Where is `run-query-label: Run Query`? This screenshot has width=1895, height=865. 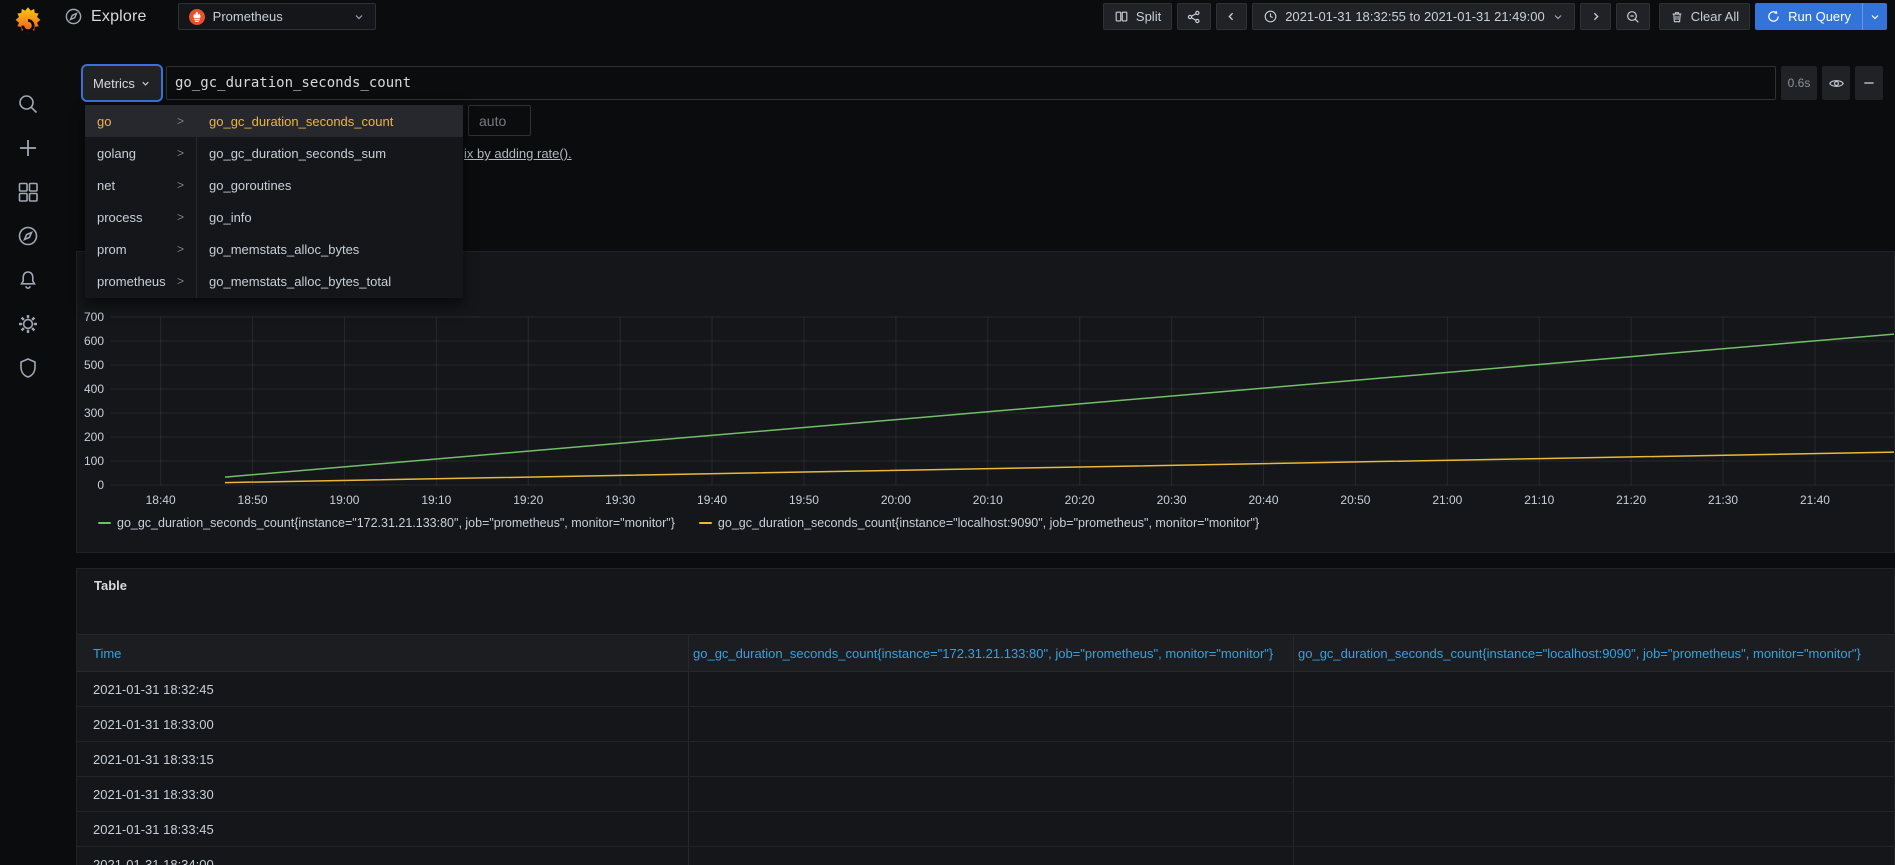 run-query-label: Run Query is located at coordinates (1819, 16).